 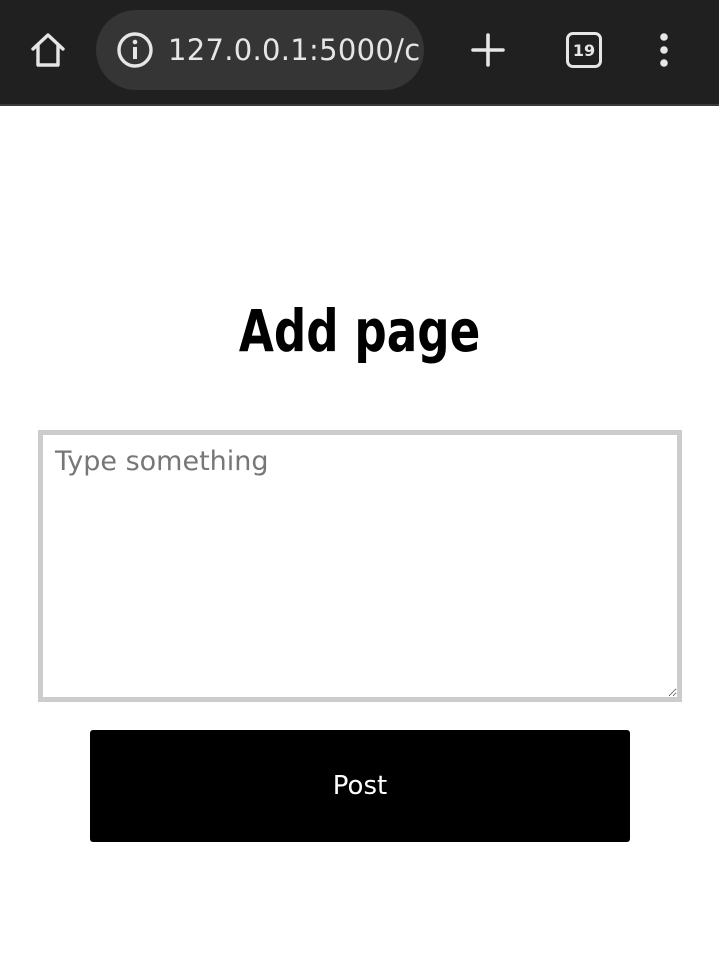 I want to click on home-button, so click(x=48, y=50).